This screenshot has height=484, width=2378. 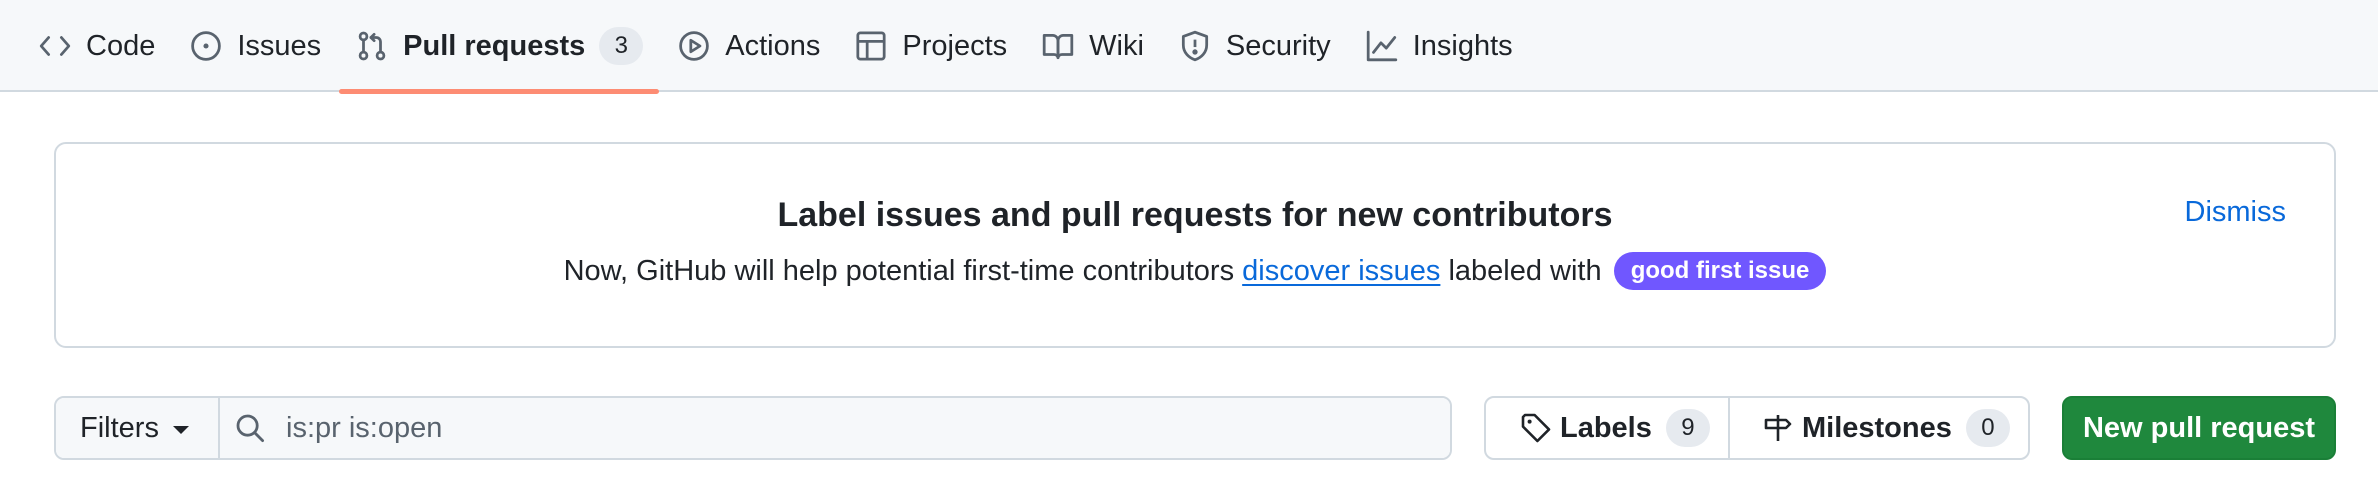 I want to click on milestones-count-badge: 0, so click(x=1987, y=428).